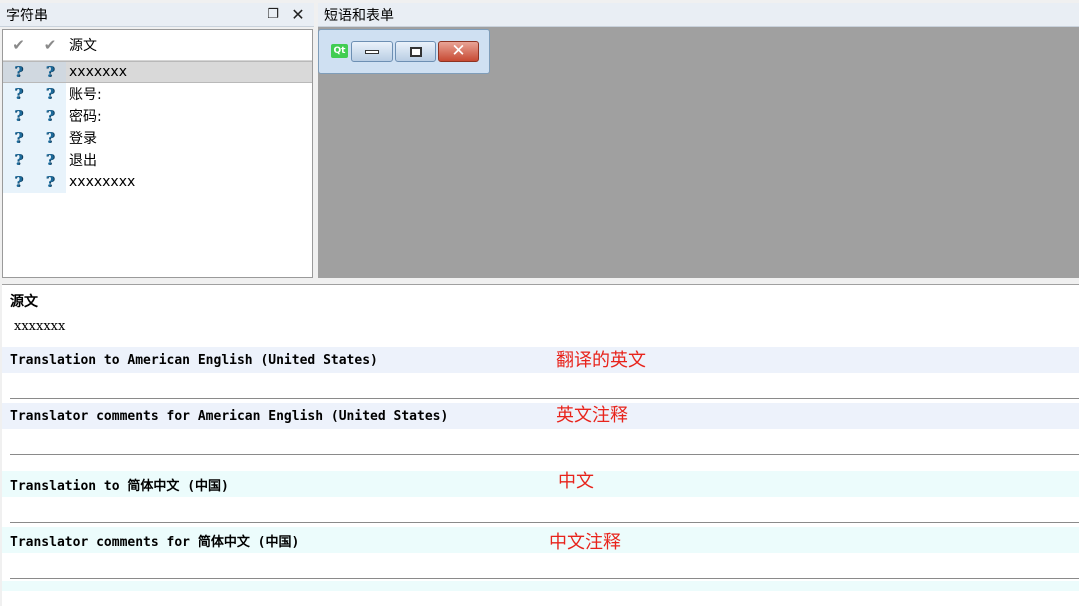 The image size is (1079, 606). Describe the element at coordinates (585, 542) in the screenshot. I see `chinese-comment-annotation: 中文注释` at that location.